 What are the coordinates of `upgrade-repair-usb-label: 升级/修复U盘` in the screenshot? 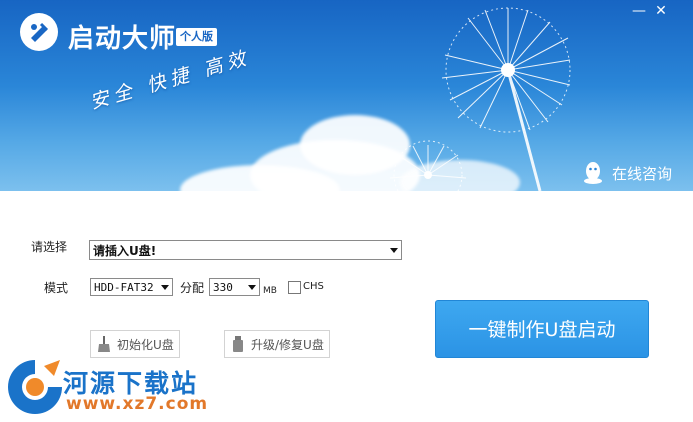 It's located at (287, 344).